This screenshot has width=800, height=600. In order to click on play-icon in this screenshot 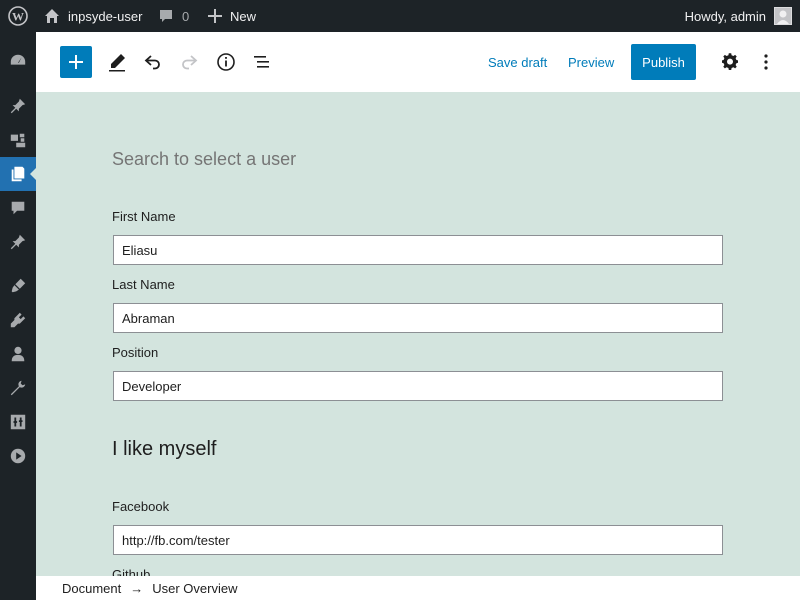, I will do `click(18, 456)`.